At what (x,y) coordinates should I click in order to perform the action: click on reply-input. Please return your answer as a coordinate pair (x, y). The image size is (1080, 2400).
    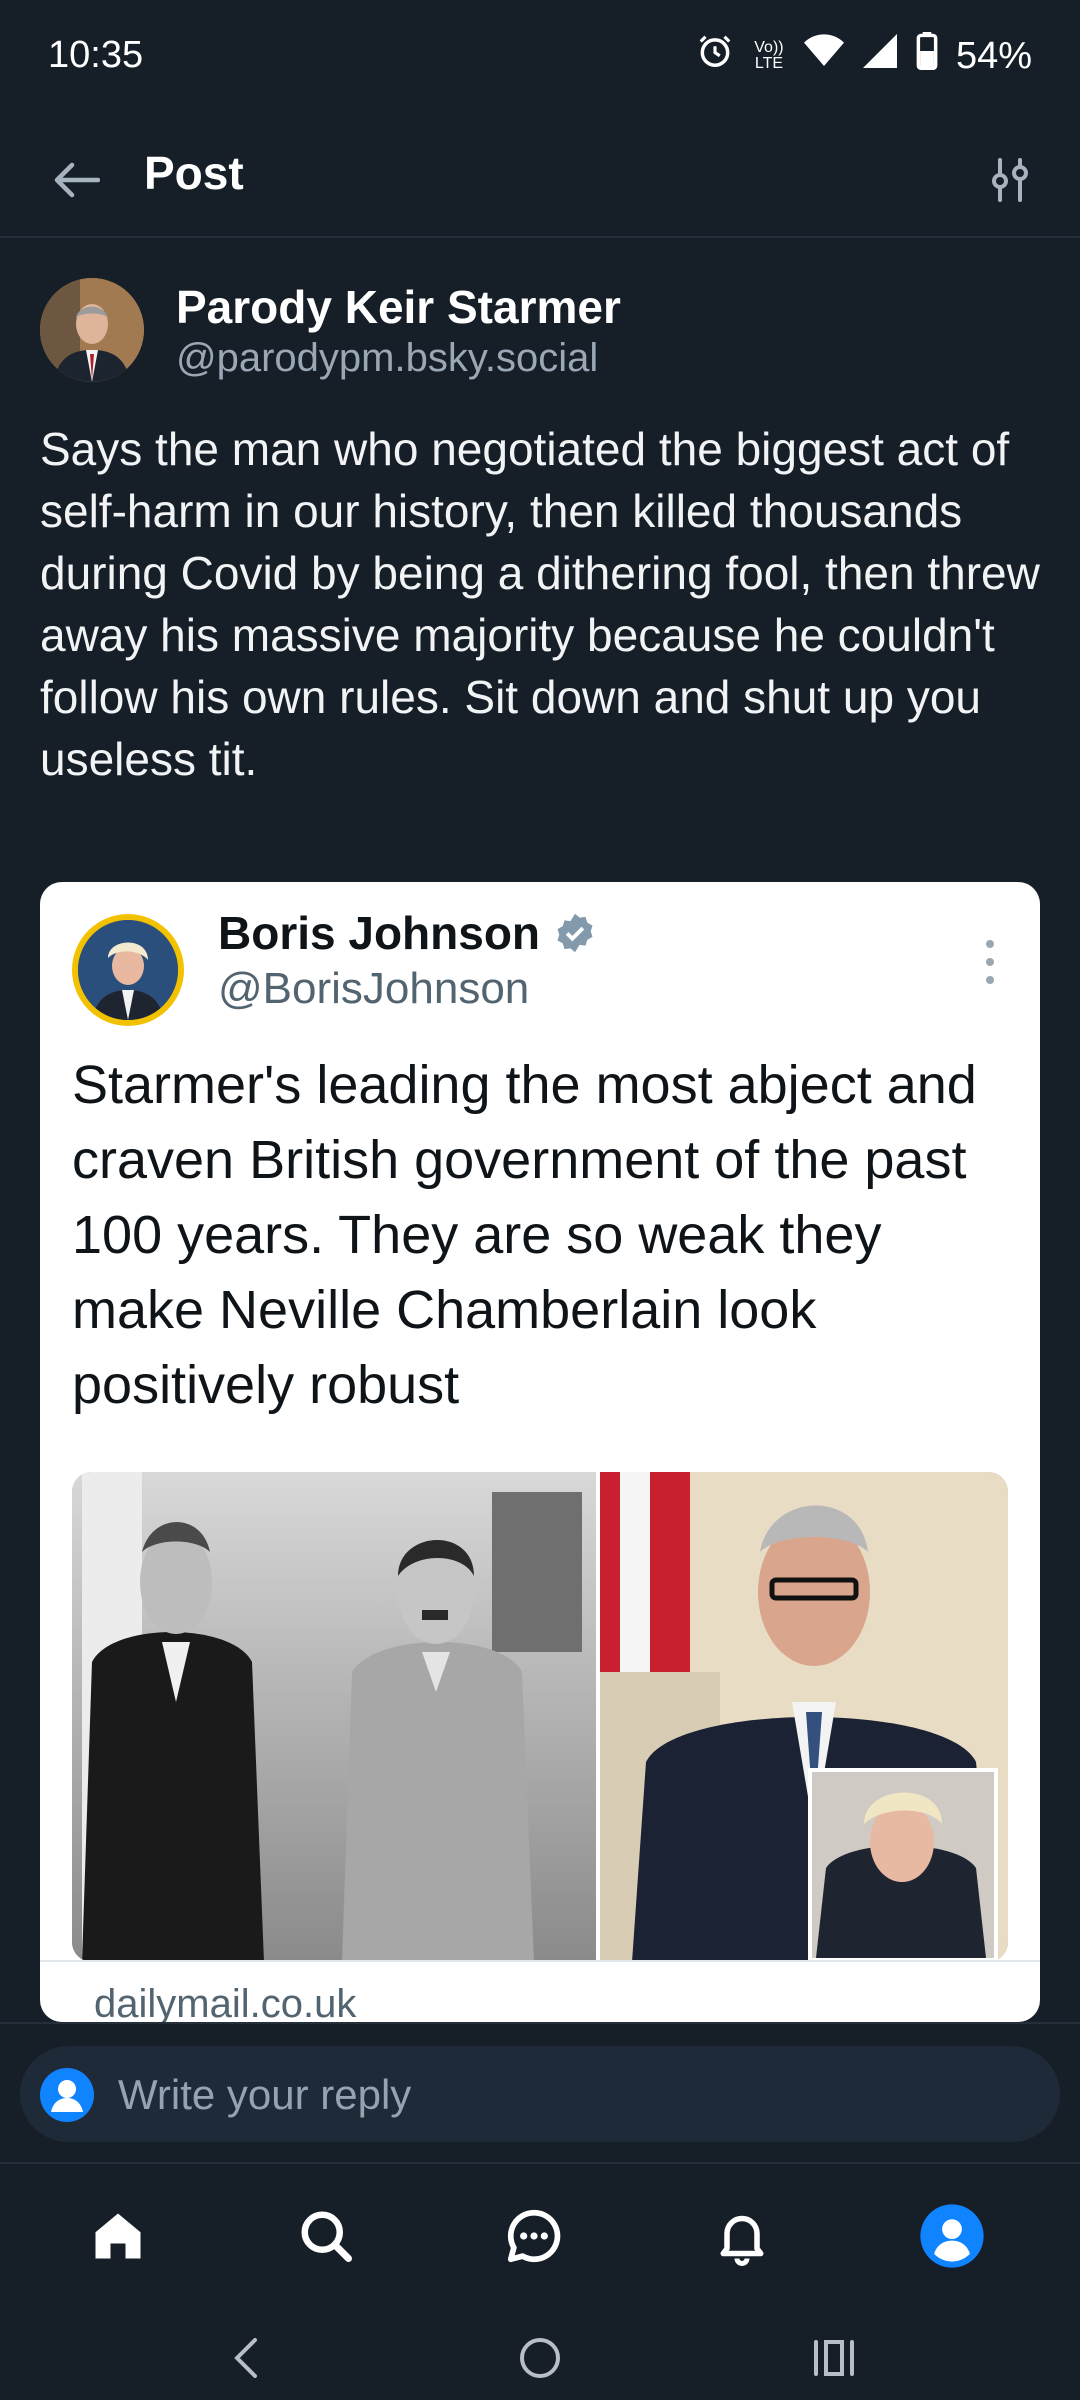
    Looking at the image, I should click on (568, 2095).